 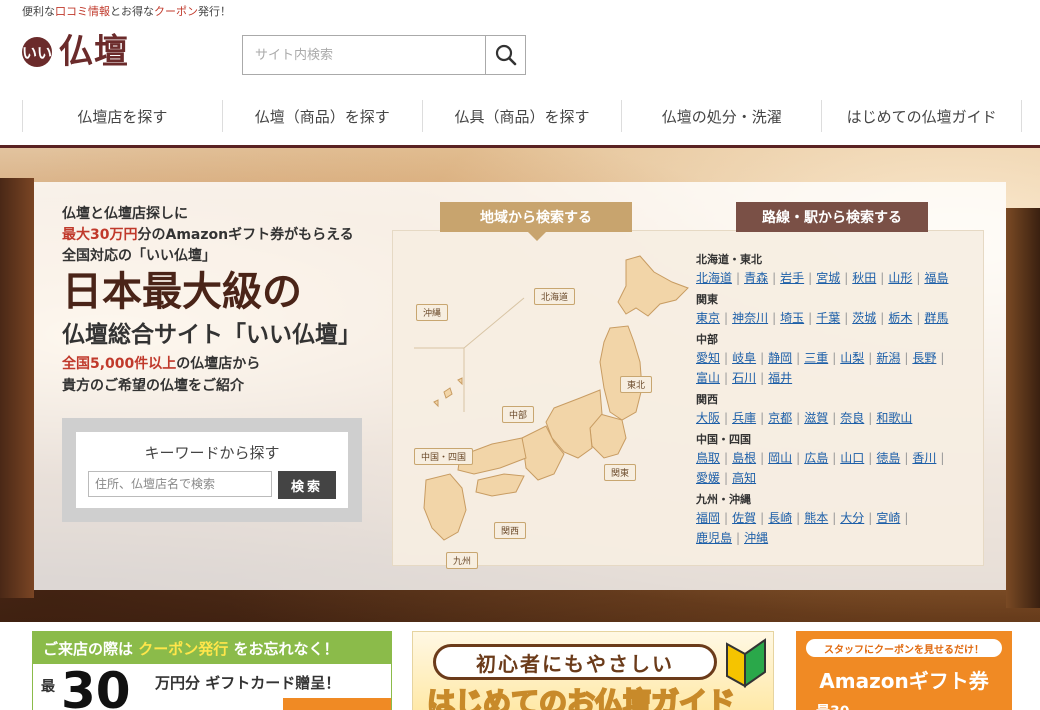 What do you see at coordinates (888, 518) in the screenshot?
I see `pref-link: 宮崎` at bounding box center [888, 518].